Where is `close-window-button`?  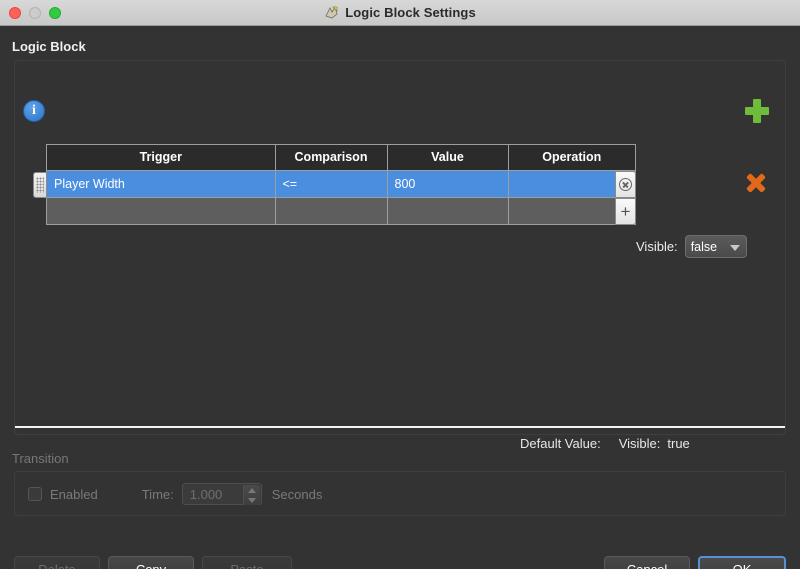 close-window-button is located at coordinates (15, 13).